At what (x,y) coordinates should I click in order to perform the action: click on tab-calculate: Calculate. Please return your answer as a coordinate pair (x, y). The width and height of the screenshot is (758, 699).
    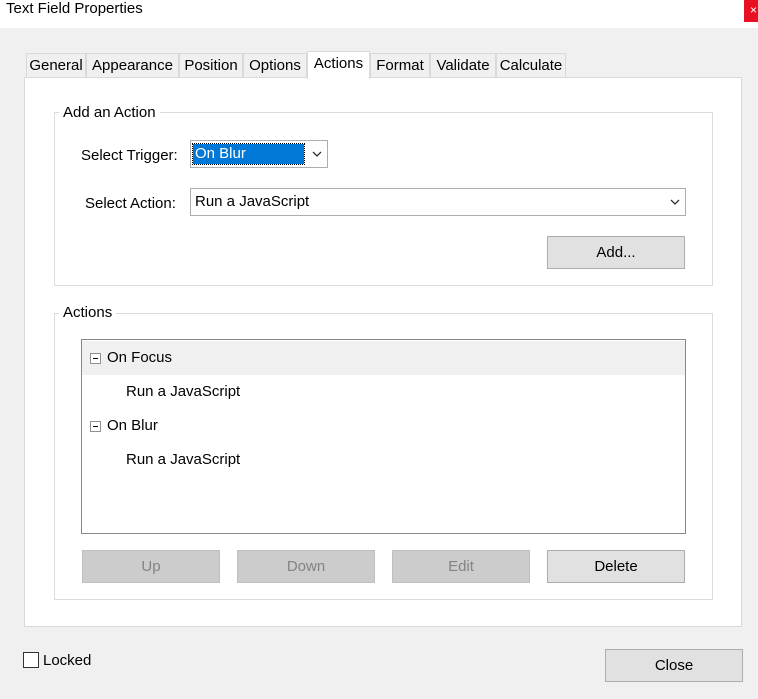
    Looking at the image, I should click on (531, 66).